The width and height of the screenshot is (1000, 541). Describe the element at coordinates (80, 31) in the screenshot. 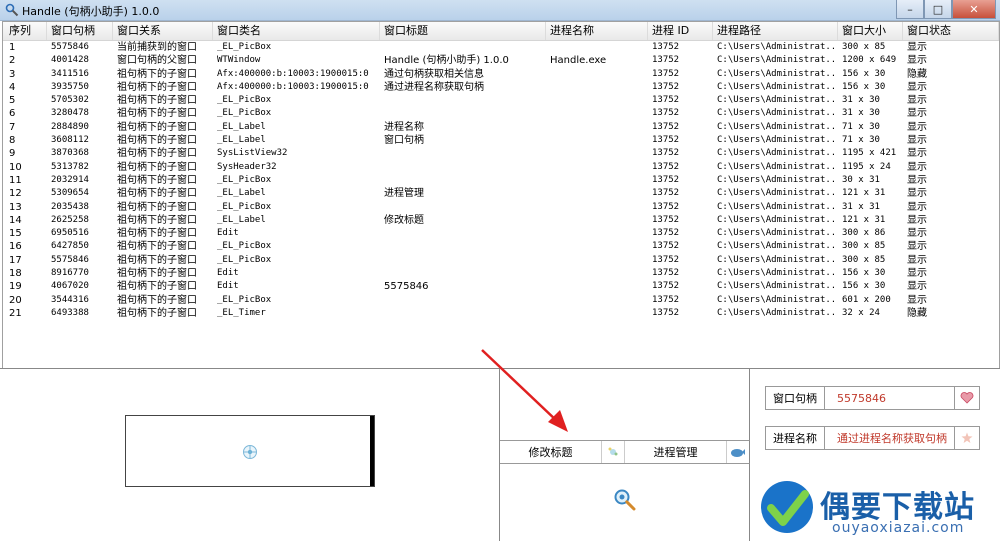

I see `column-header: 窗口句柄` at that location.